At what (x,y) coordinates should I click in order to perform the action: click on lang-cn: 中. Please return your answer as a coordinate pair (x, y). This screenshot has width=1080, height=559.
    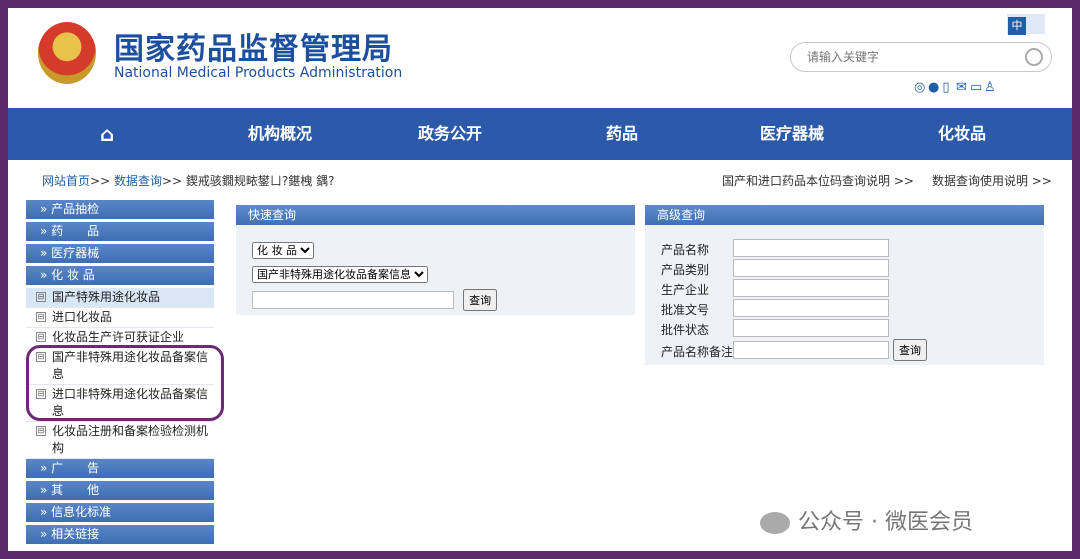
    Looking at the image, I should click on (1017, 26).